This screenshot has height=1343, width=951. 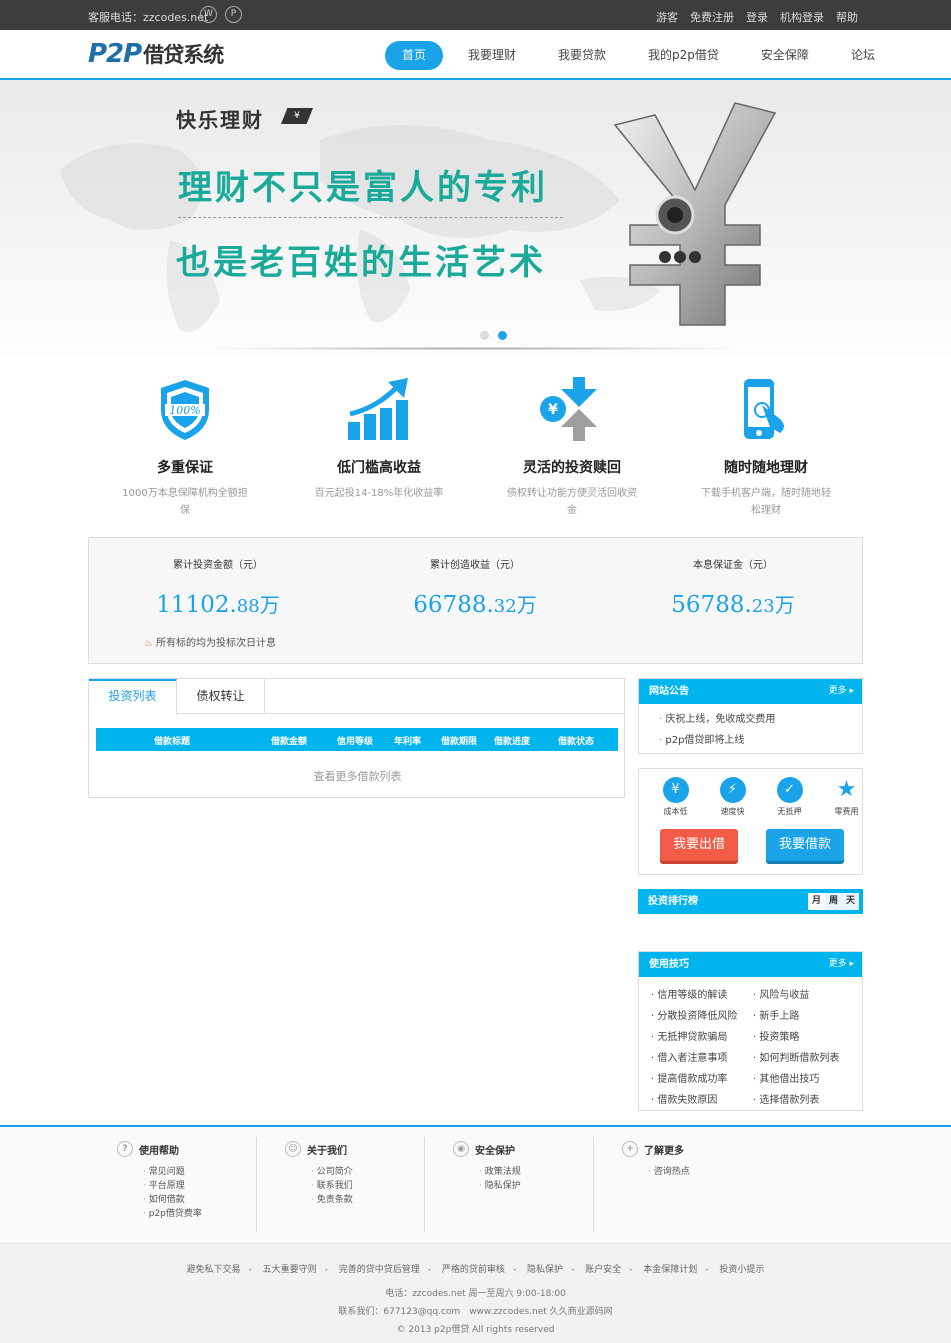 I want to click on benefit-low-cost: ¥ 成本低, so click(x=675, y=797).